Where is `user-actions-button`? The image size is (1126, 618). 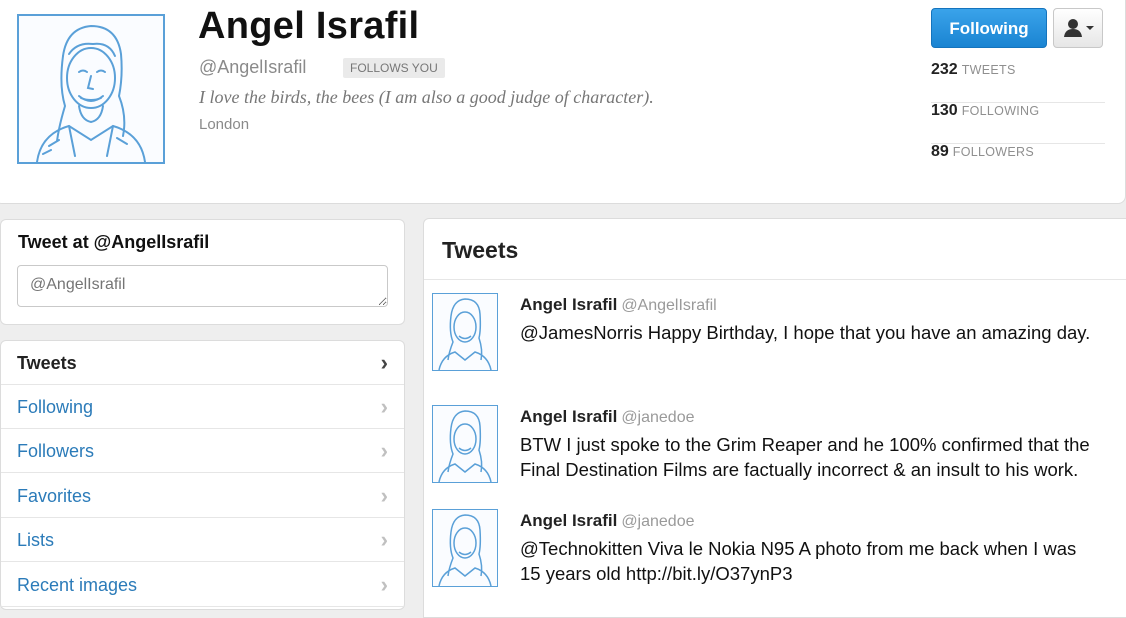 user-actions-button is located at coordinates (1078, 28).